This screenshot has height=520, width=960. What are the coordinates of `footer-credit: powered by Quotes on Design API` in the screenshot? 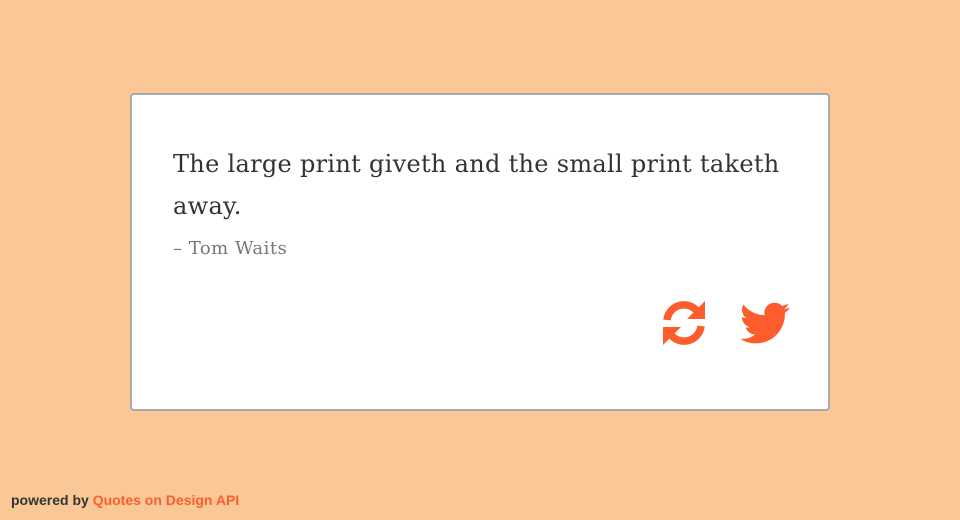 It's located at (125, 500).